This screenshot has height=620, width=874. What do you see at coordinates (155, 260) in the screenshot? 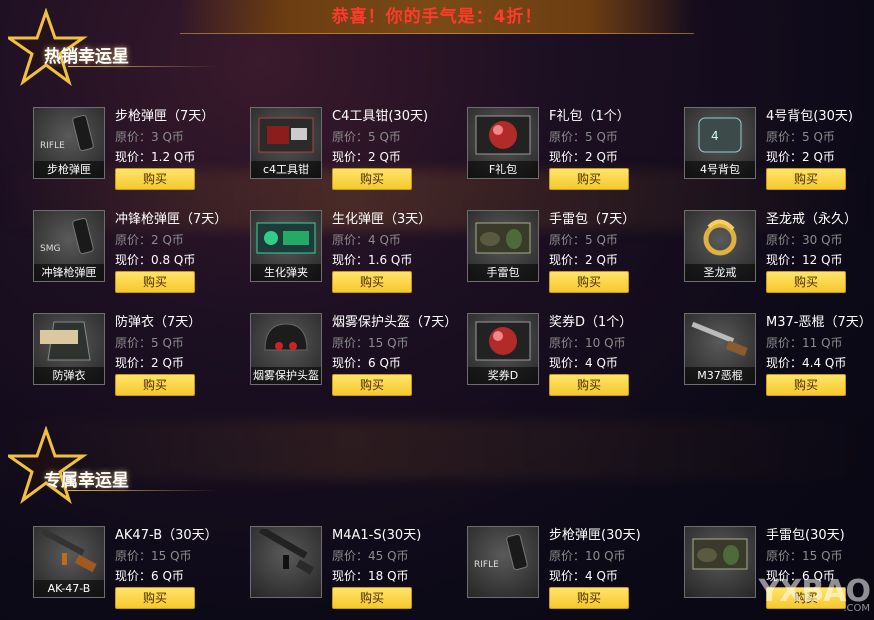
I see `current-price: 现价：0.8 Q币` at bounding box center [155, 260].